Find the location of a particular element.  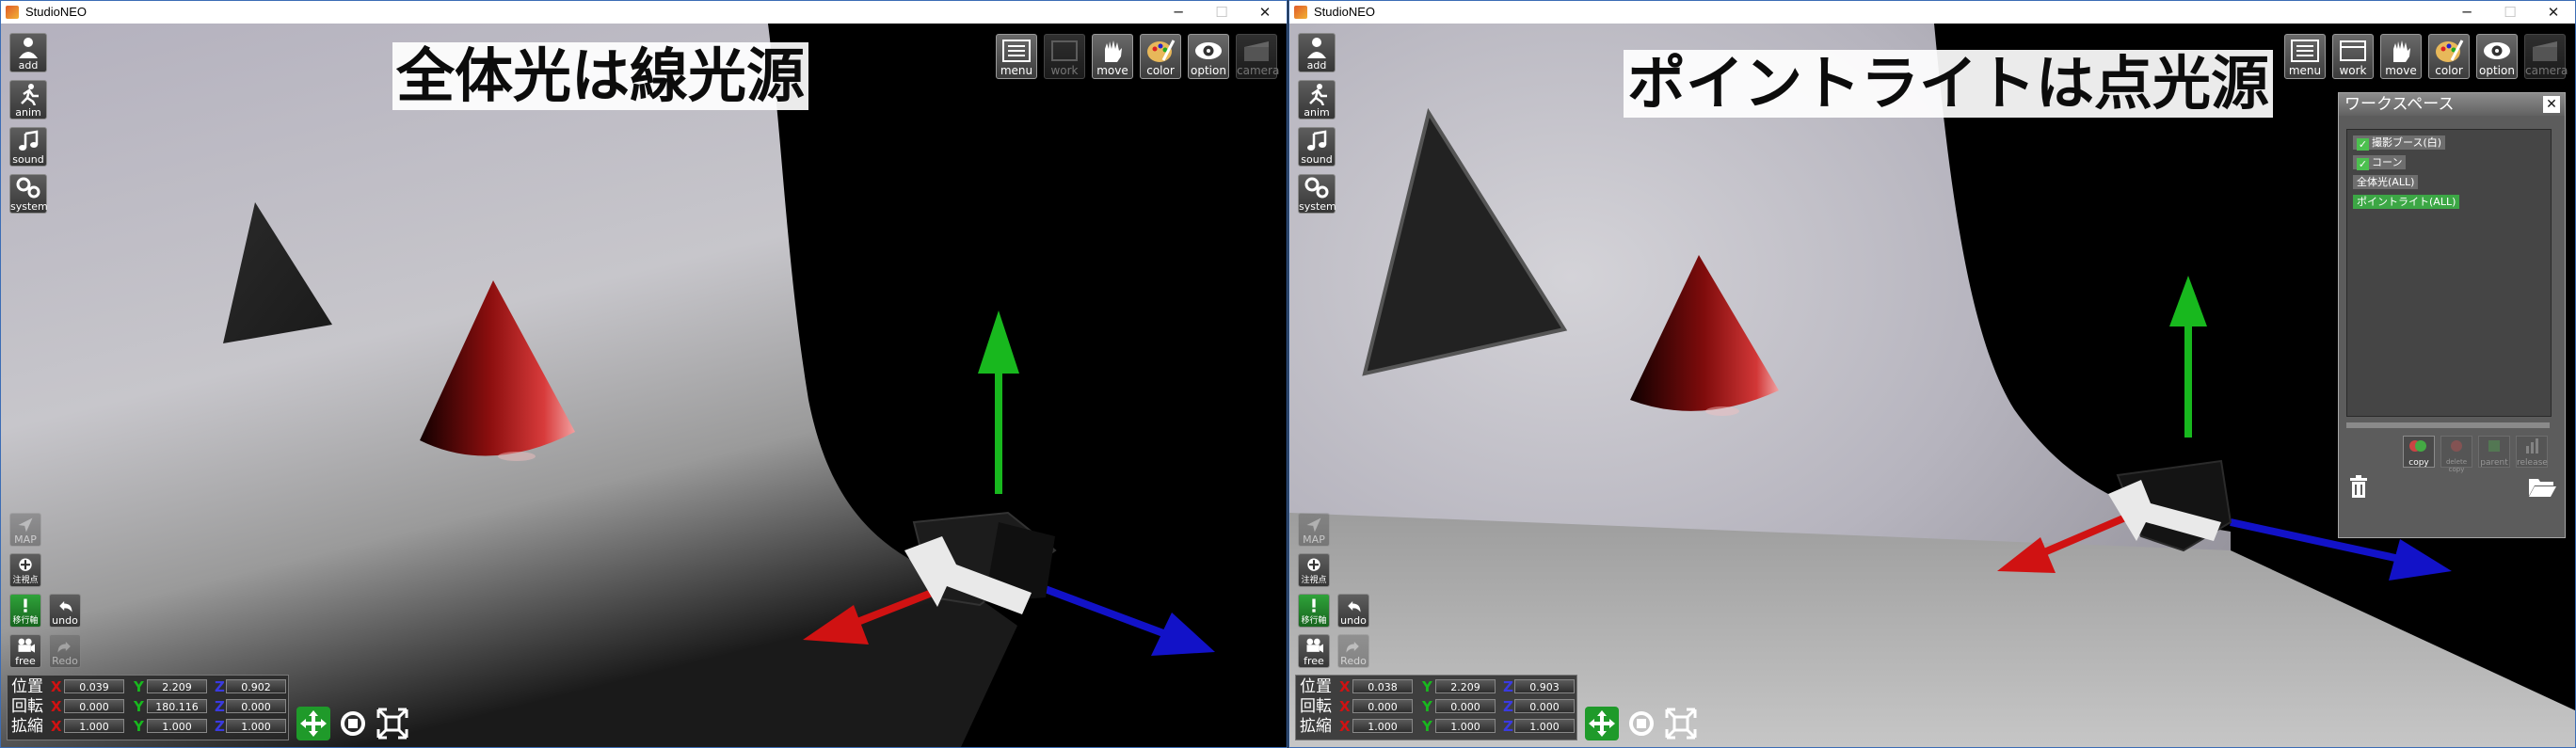

scale-row: 拡縮 X 1.000 Y 1.000 Z 1.000 is located at coordinates (1436, 726).